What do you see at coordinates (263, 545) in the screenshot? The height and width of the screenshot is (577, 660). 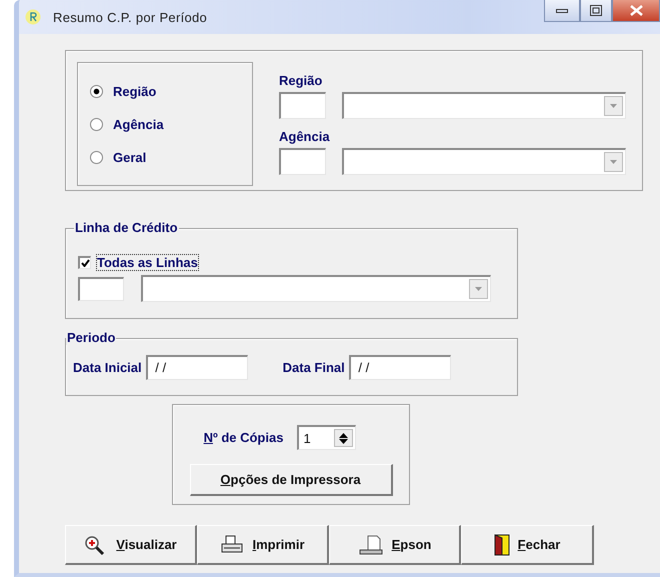 I see `print-button: Imprimir` at bounding box center [263, 545].